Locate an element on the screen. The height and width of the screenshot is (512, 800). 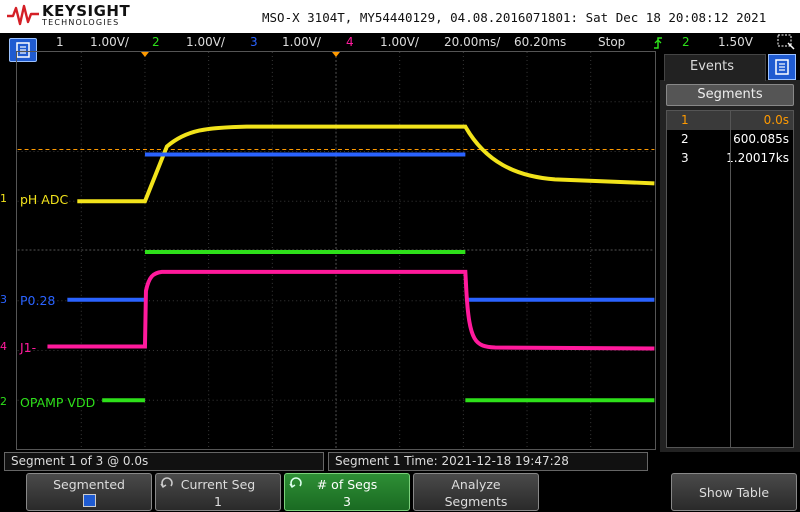
ch1-label: pH ADC is located at coordinates (44, 199).